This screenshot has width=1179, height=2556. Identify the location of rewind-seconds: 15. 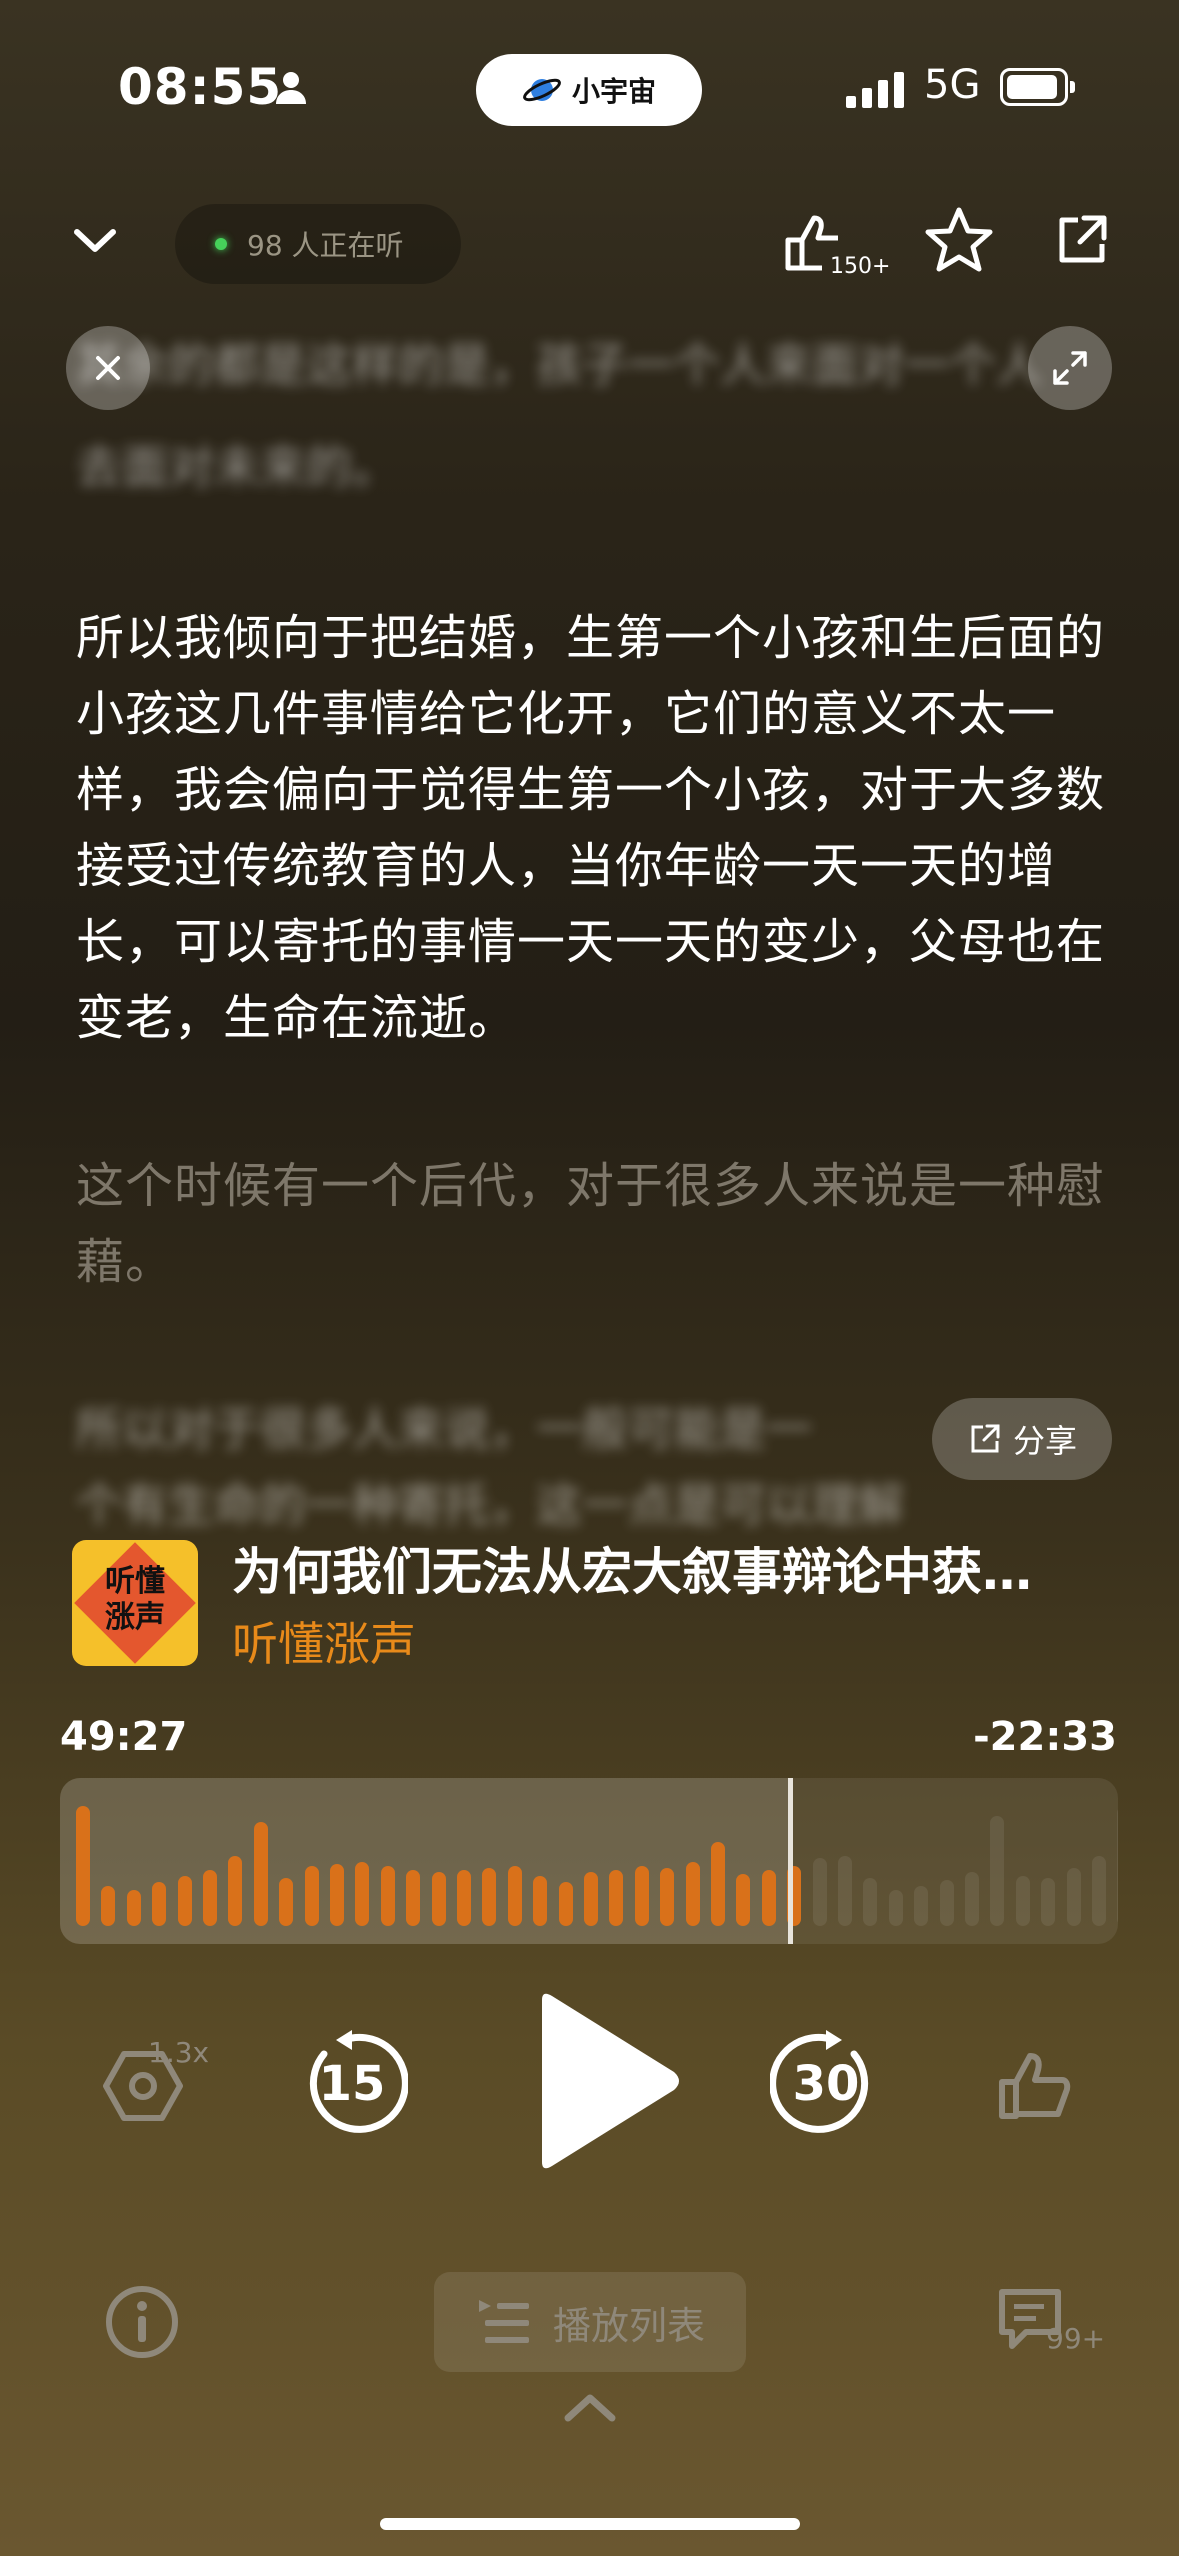
(352, 2084).